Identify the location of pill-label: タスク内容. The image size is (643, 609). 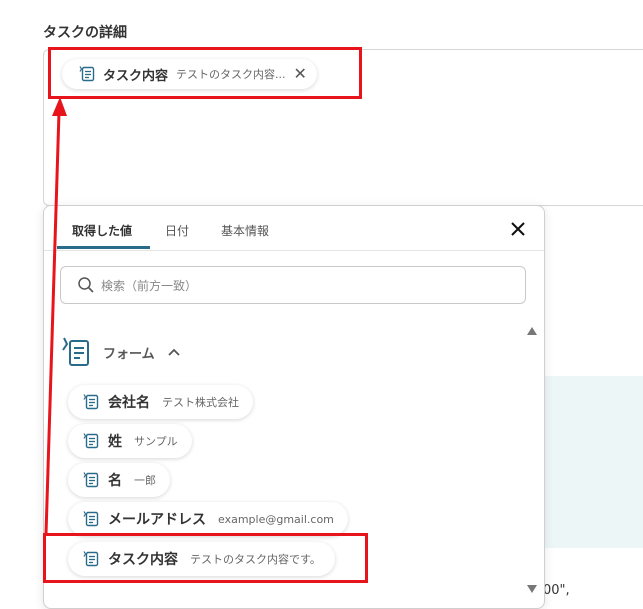
(136, 76).